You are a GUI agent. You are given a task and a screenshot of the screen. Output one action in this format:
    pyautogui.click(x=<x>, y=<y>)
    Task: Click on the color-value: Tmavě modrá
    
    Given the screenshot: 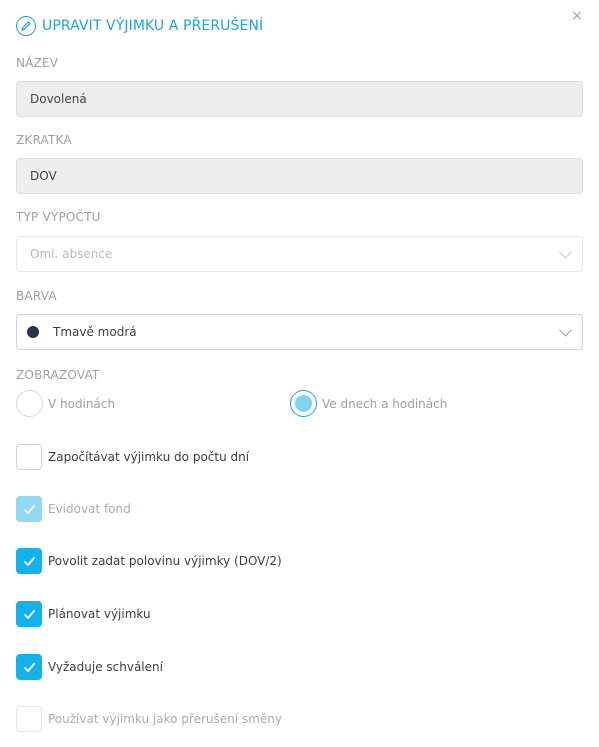 What is the action you would take?
    pyautogui.click(x=95, y=332)
    